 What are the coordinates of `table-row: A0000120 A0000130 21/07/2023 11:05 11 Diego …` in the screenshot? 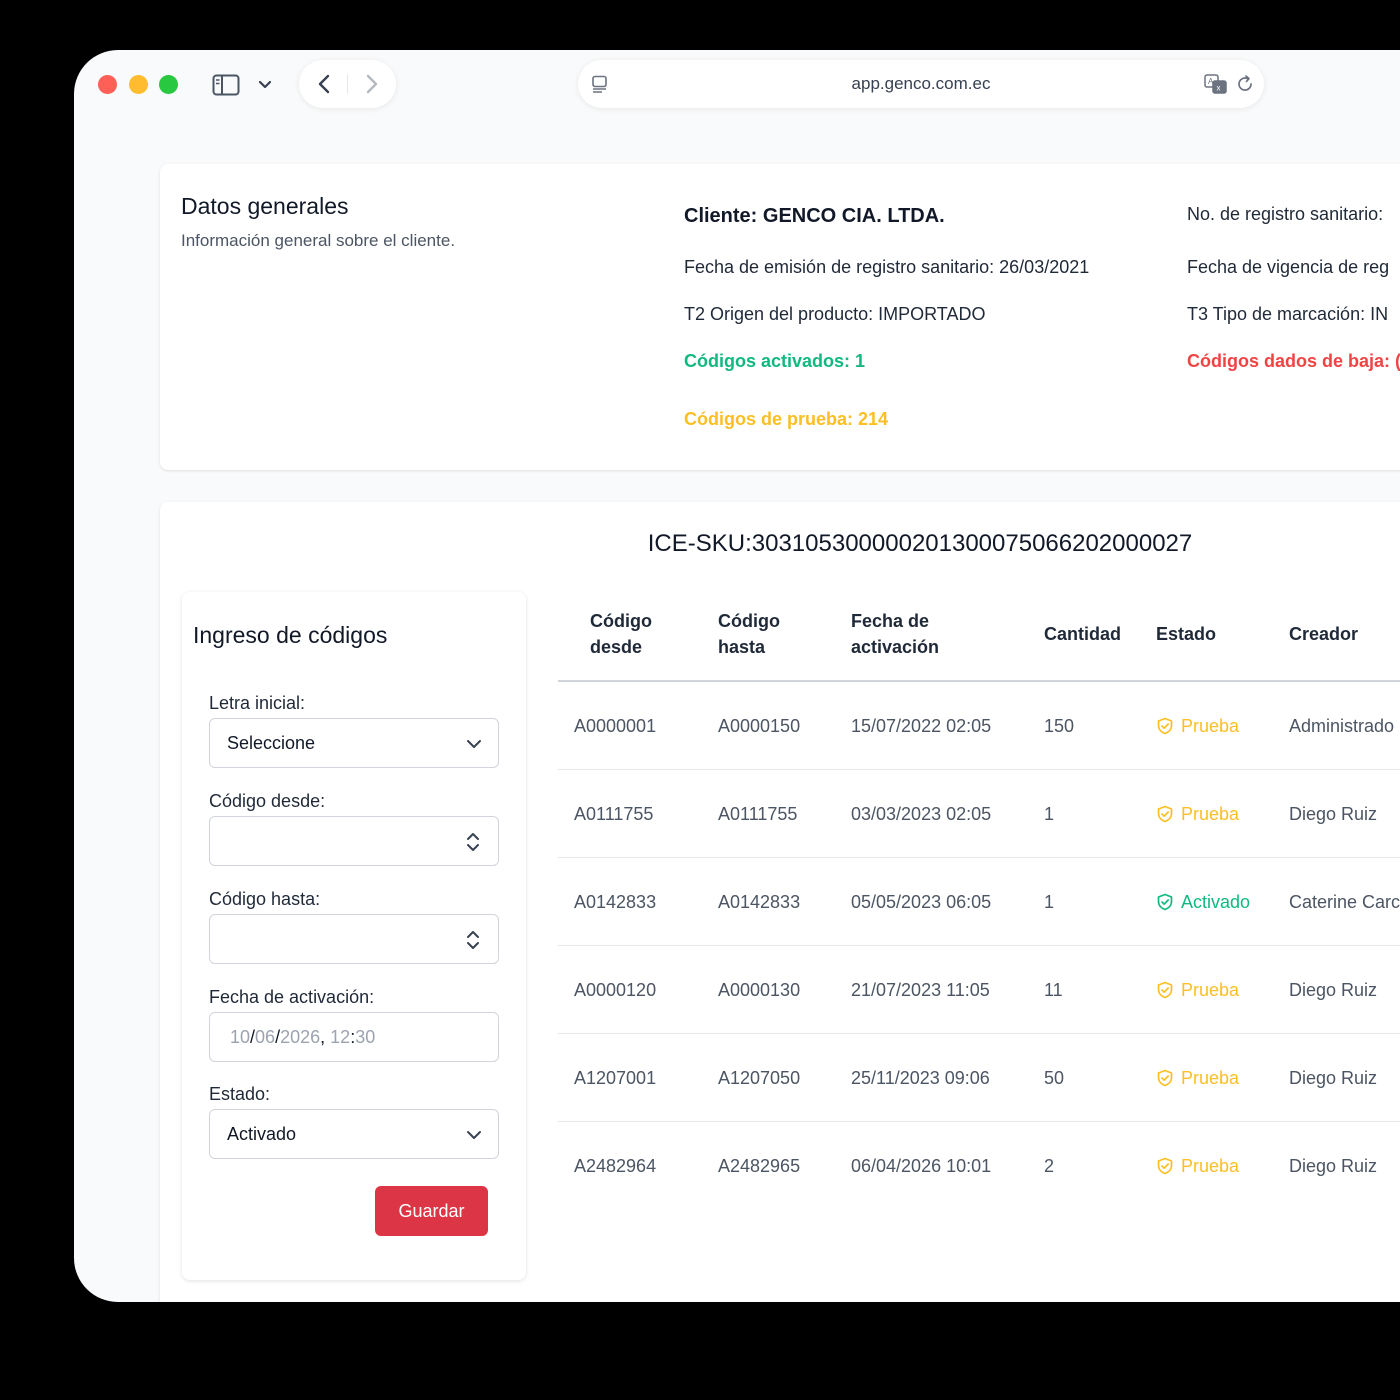 It's located at (979, 990).